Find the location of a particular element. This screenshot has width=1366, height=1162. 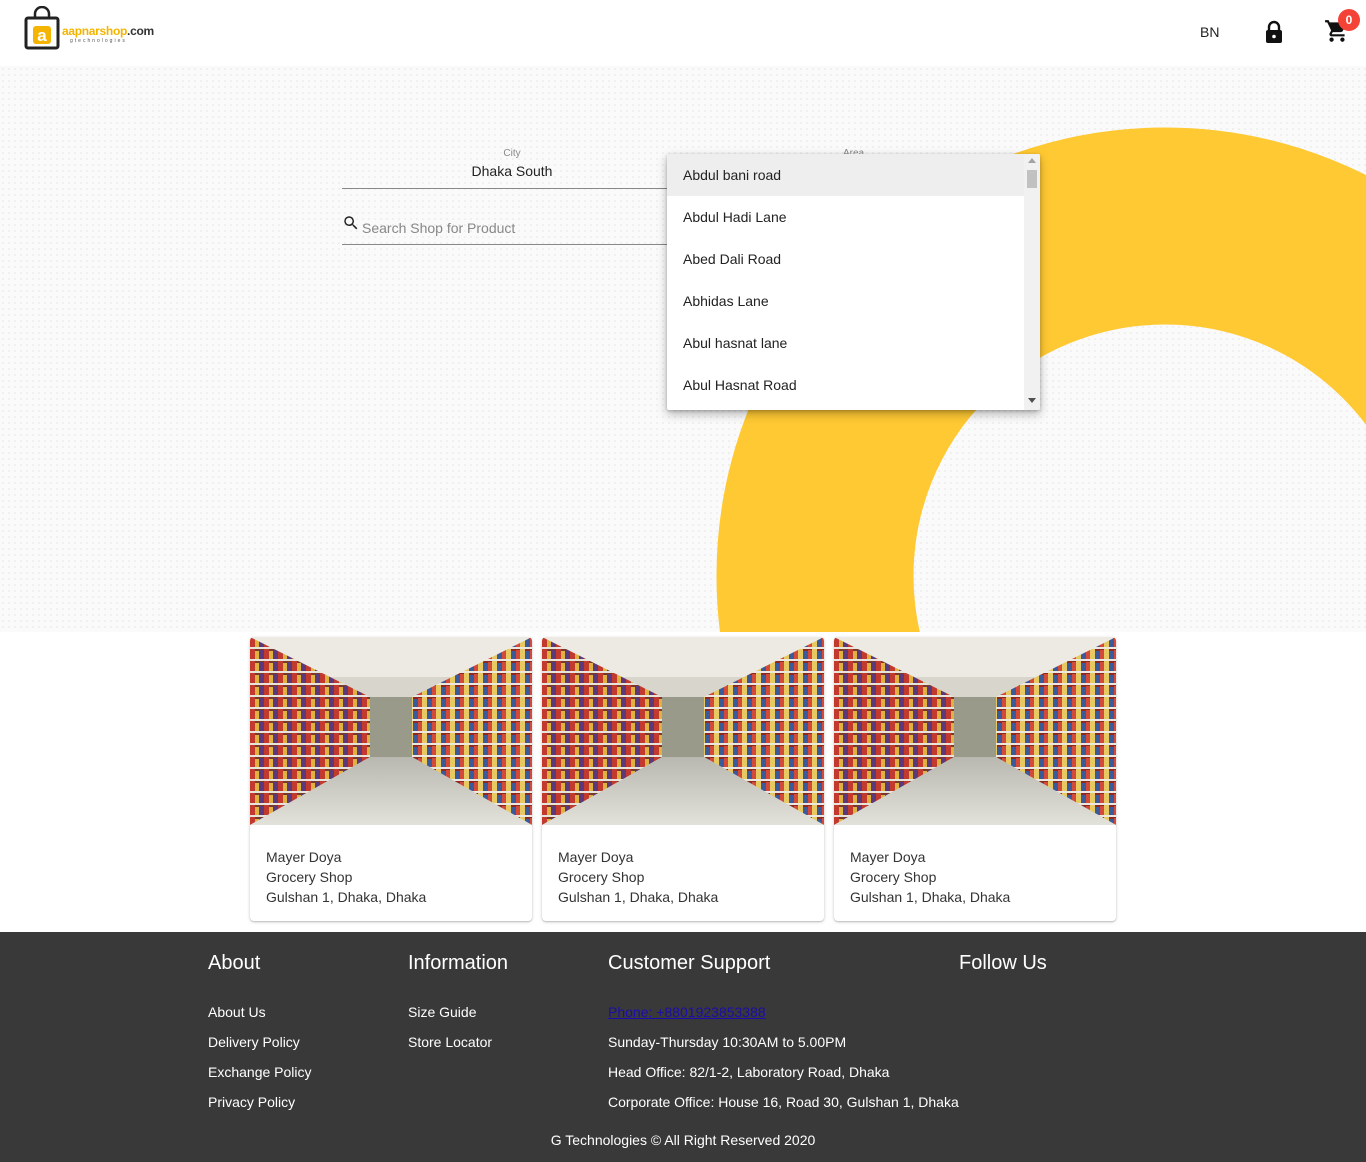

logo-subtext: gtechnologies is located at coordinates (98, 41).